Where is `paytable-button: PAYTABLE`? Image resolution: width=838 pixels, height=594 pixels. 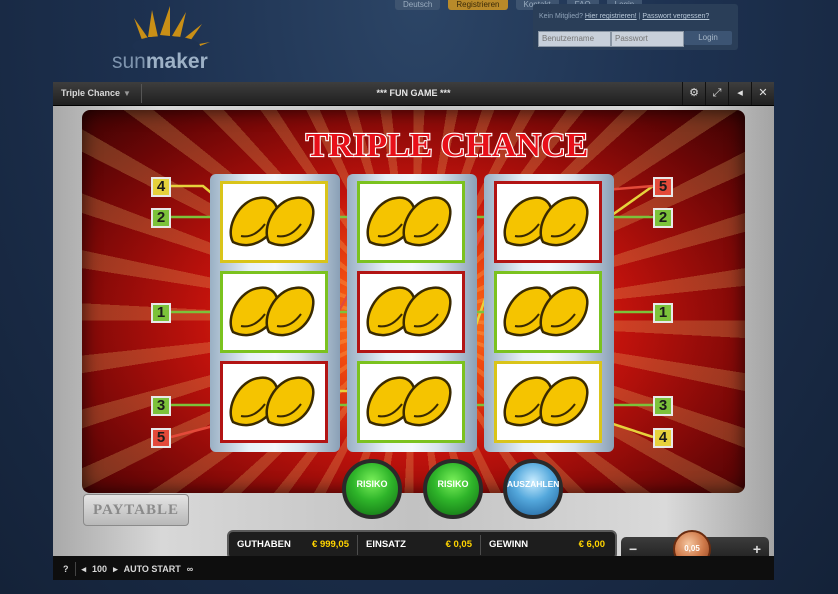
paytable-button: PAYTABLE is located at coordinates (136, 510).